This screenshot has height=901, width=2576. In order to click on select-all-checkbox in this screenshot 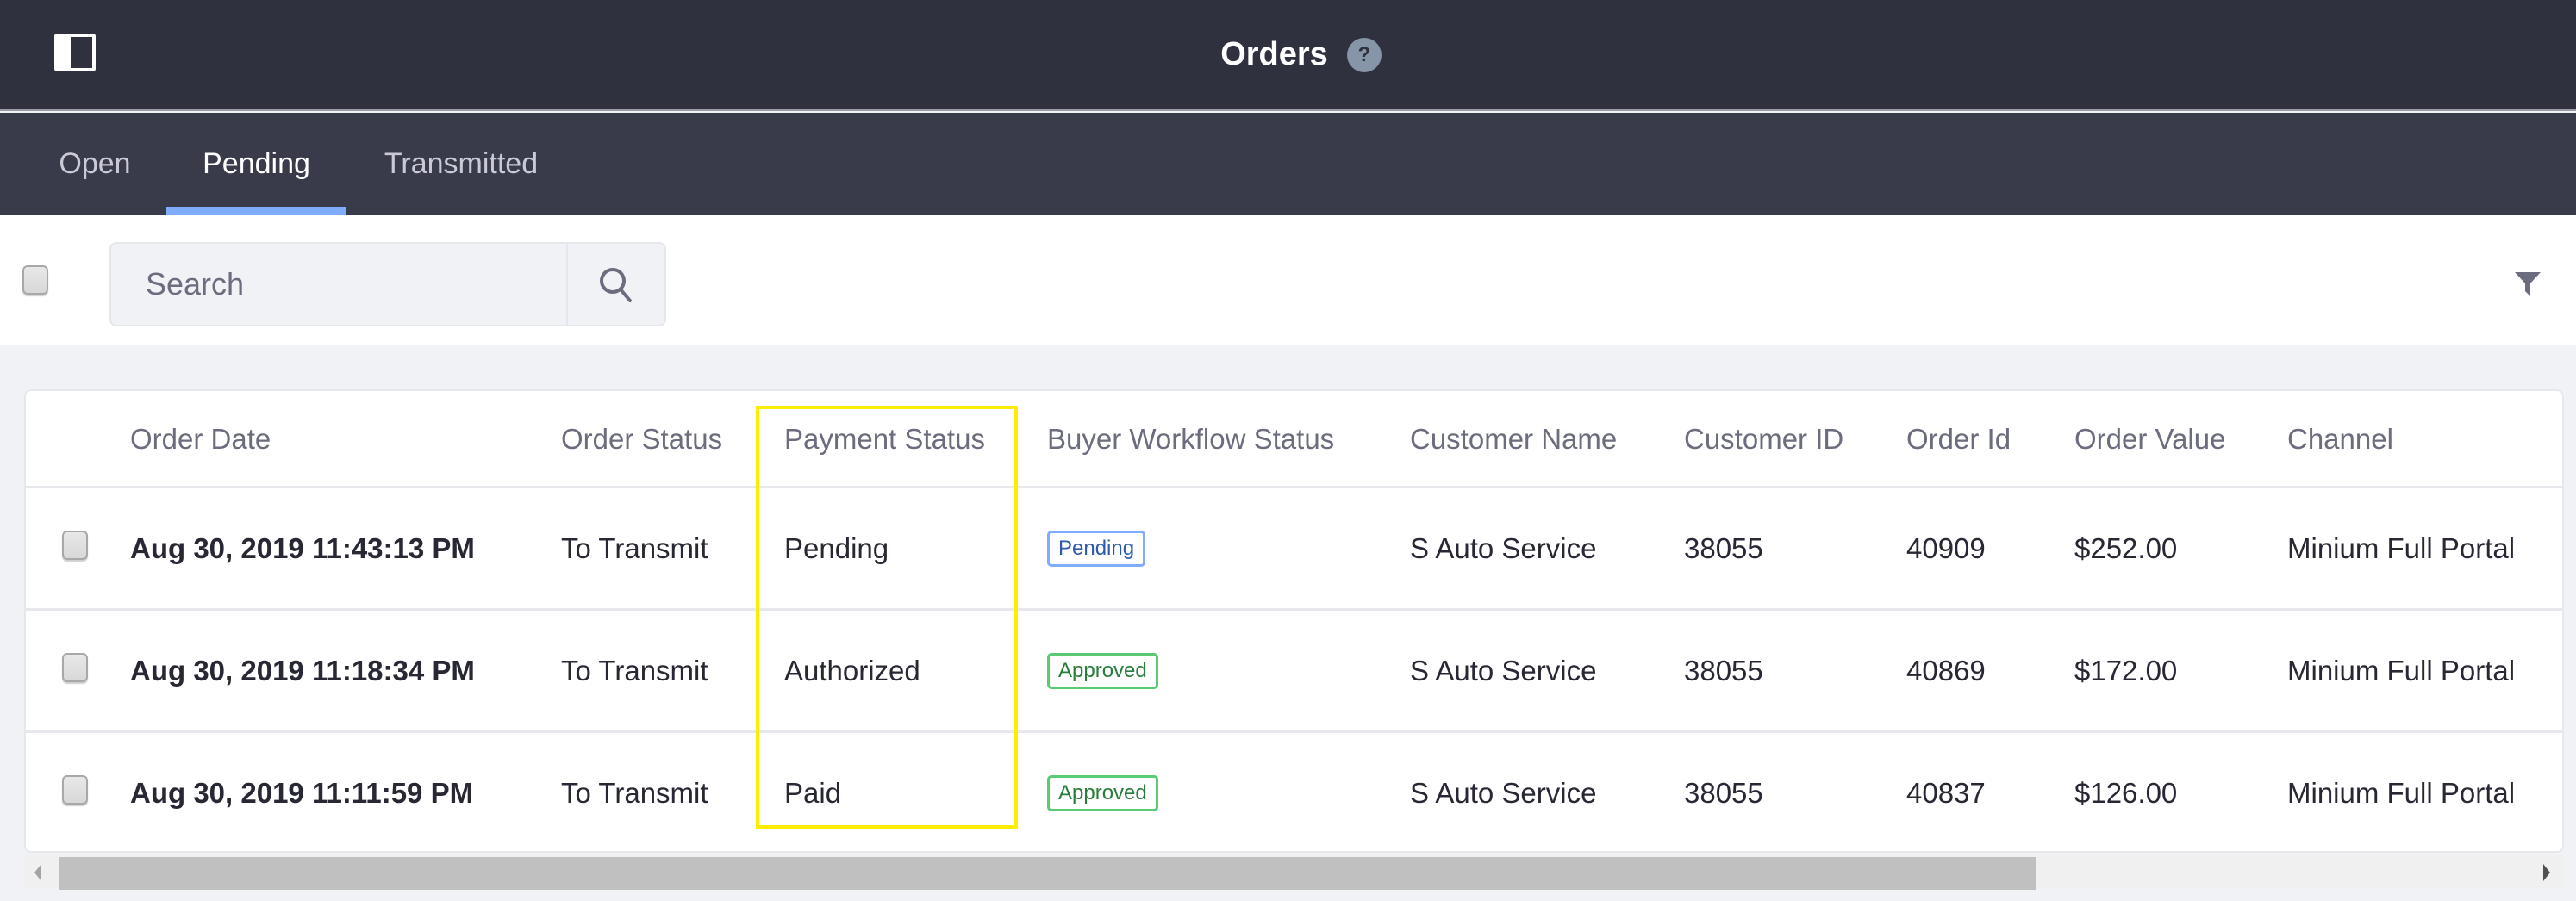, I will do `click(35, 280)`.